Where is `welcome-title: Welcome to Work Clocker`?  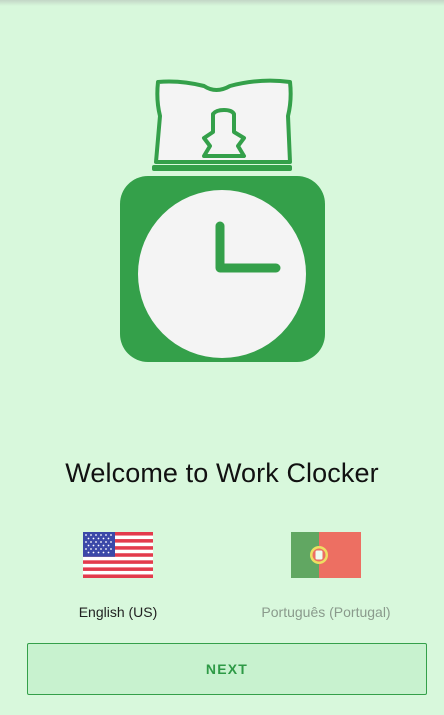 welcome-title: Welcome to Work Clocker is located at coordinates (222, 473).